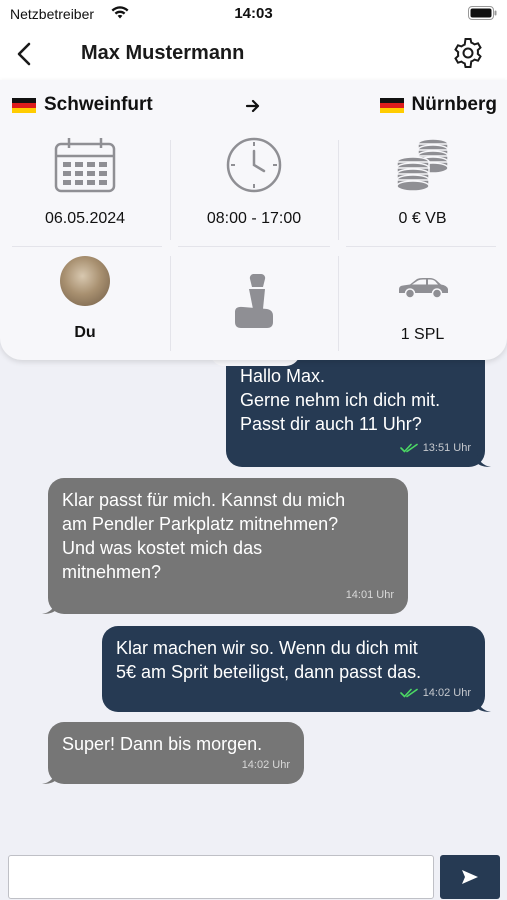 The height and width of the screenshot is (900, 507). Describe the element at coordinates (340, 400) in the screenshot. I see `message-text-line: Gerne nehm ich dich mit.` at that location.